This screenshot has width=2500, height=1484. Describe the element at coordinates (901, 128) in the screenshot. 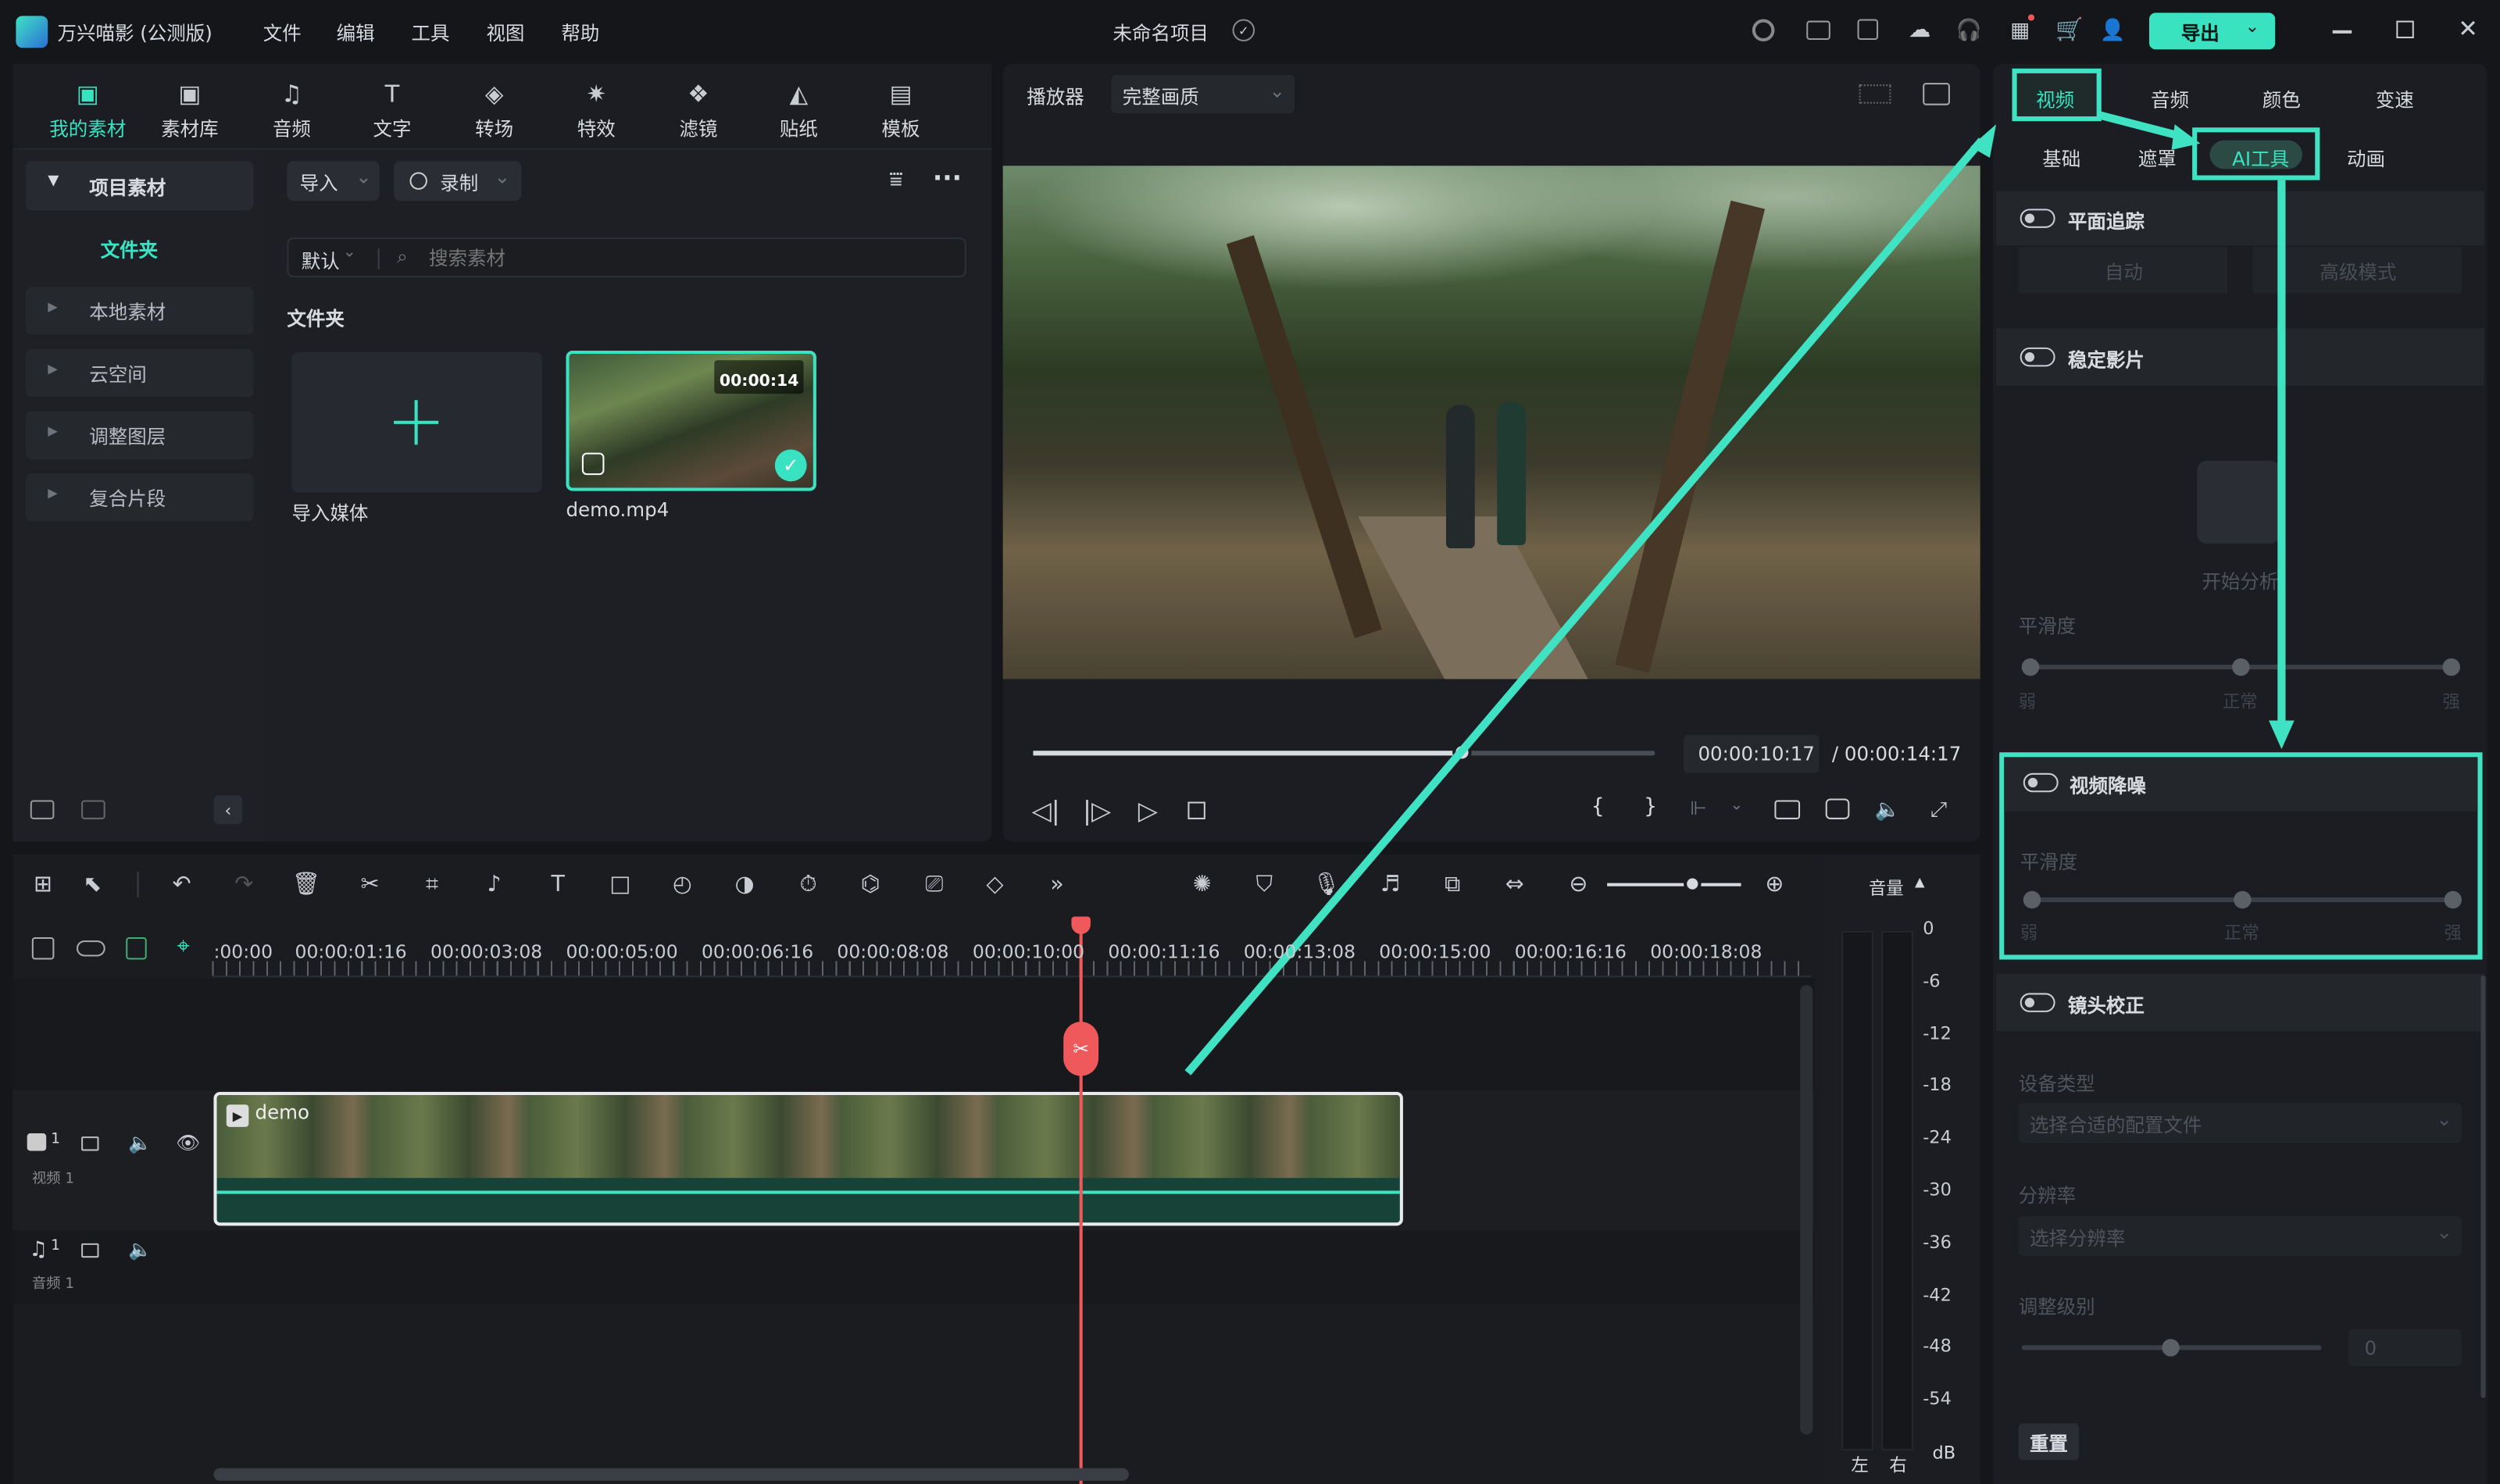

I see `media-tab-8: 模板` at that location.